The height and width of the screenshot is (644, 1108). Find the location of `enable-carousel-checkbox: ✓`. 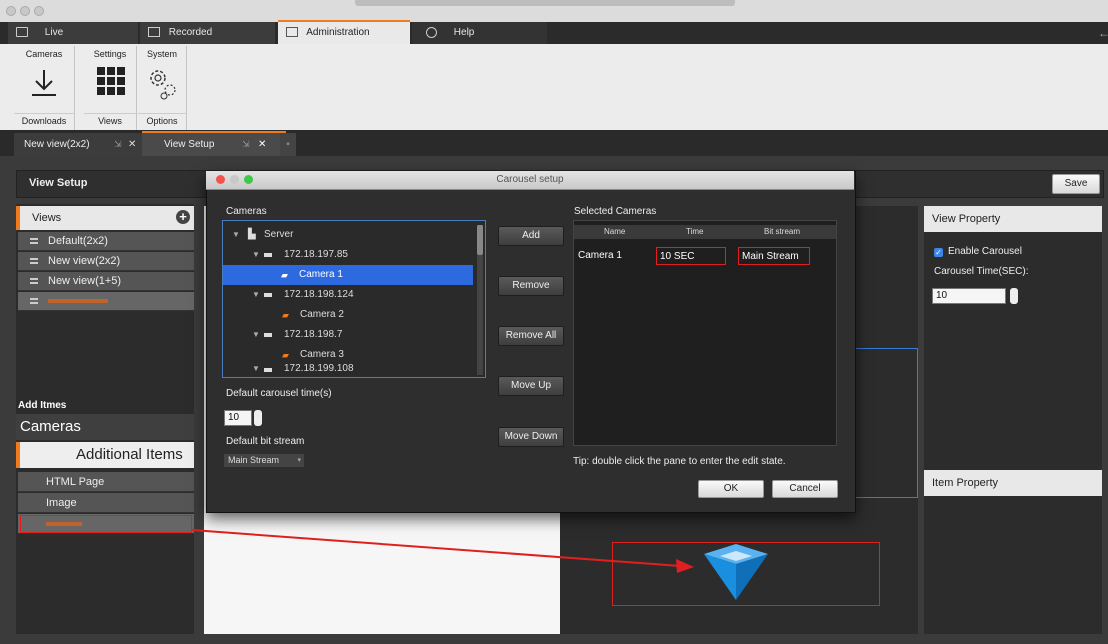

enable-carousel-checkbox: ✓ is located at coordinates (938, 252).